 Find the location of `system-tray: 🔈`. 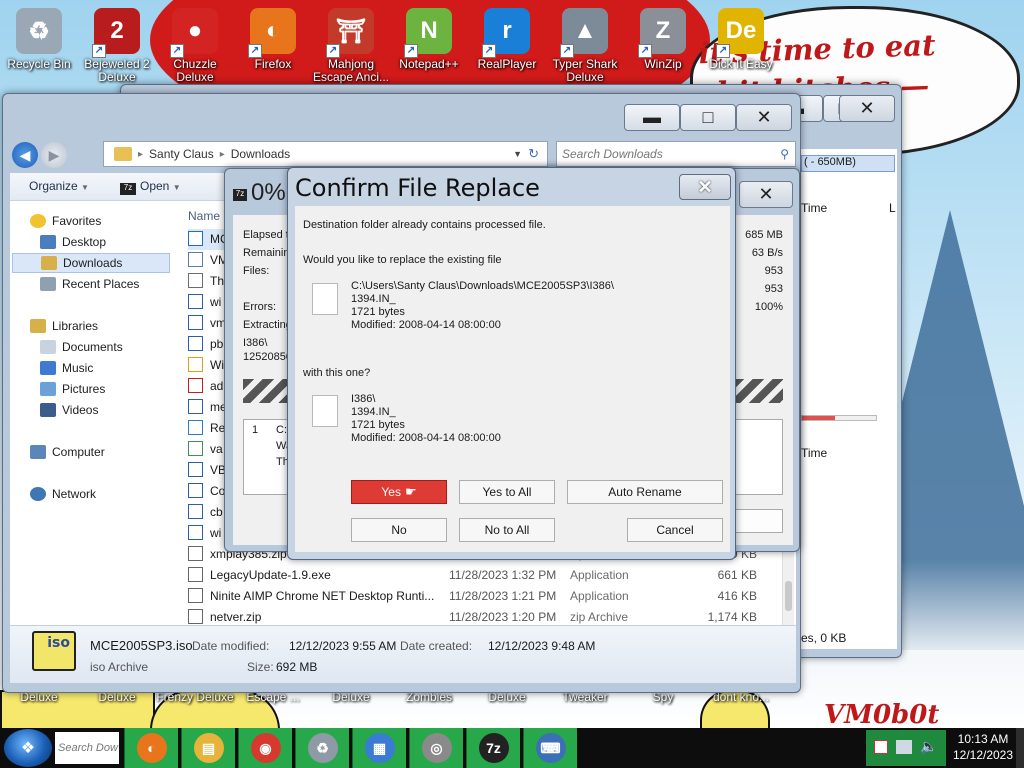

system-tray: 🔈 is located at coordinates (906, 748).